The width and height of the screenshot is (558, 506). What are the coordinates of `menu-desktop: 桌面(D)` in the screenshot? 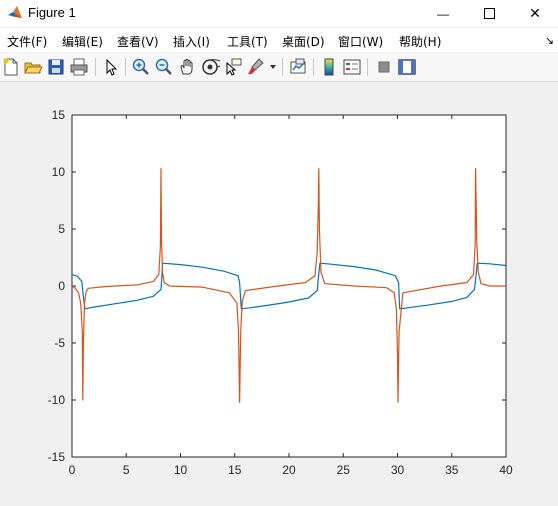 It's located at (303, 41).